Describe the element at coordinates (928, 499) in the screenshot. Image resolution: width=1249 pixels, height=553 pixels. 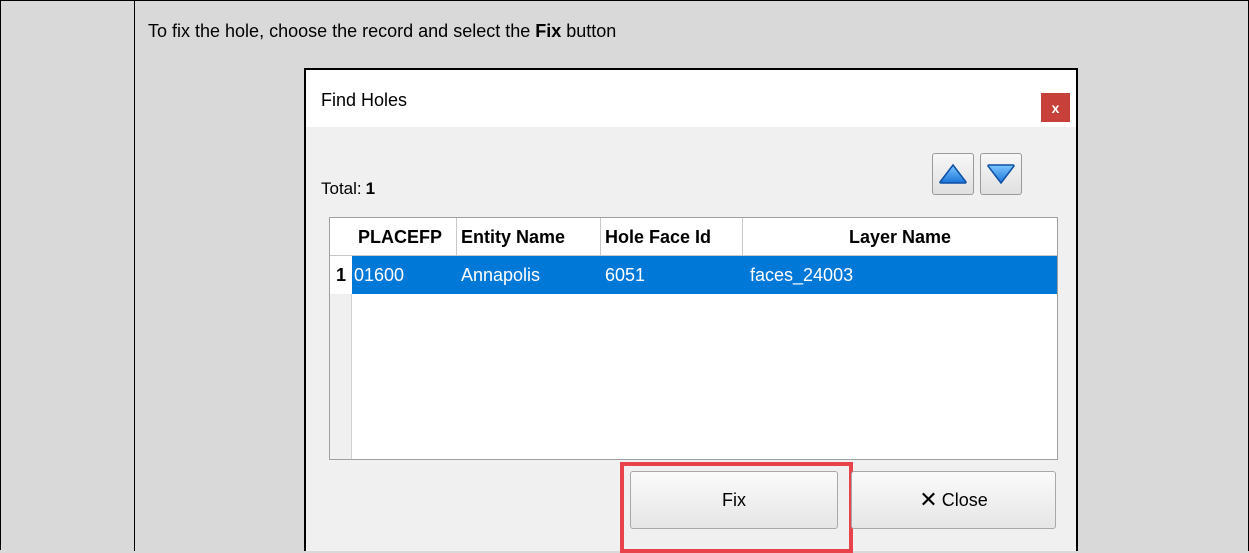
I see `close-icon: ✕` at that location.